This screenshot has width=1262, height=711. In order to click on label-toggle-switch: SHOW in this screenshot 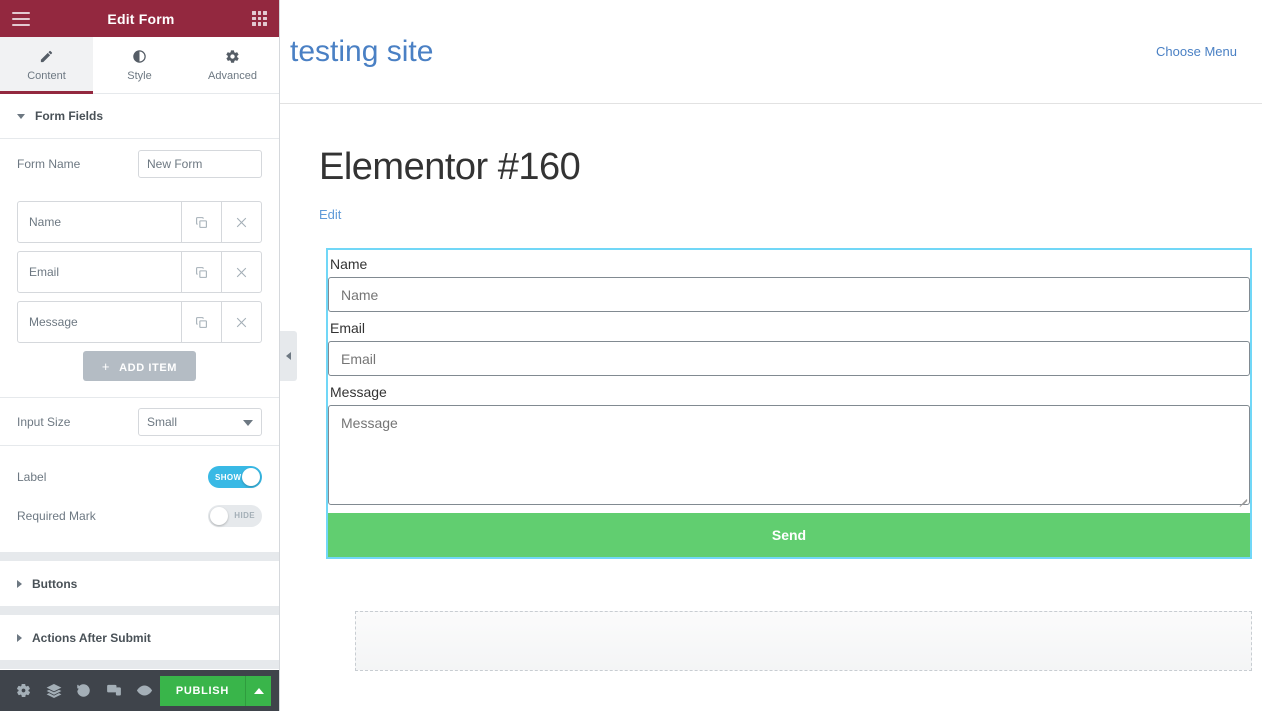, I will do `click(235, 477)`.